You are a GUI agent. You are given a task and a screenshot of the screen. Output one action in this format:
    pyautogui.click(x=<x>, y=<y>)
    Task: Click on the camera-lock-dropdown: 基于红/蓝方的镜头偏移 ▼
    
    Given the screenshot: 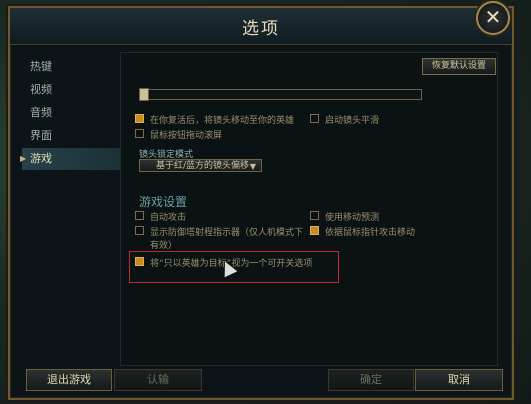 What is the action you would take?
    pyautogui.click(x=200, y=165)
    